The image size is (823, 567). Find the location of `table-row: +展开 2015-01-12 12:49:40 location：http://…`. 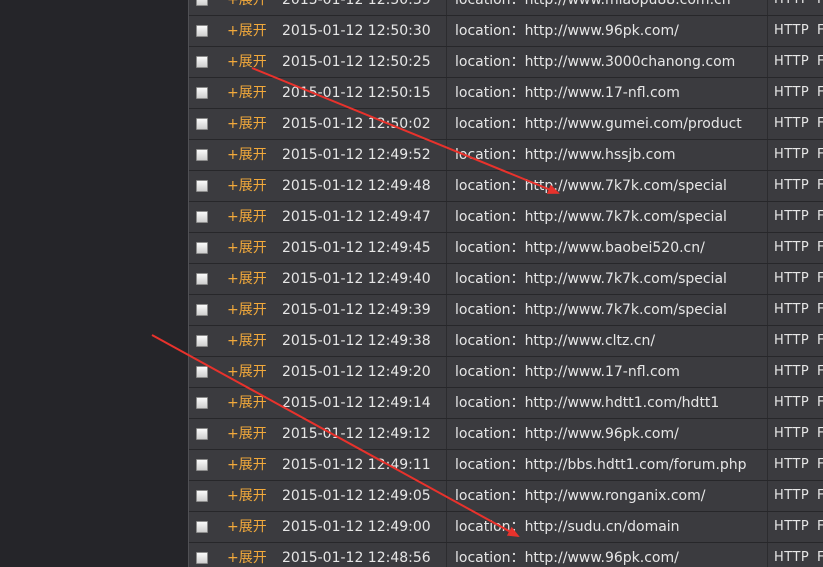

table-row: +展开 2015-01-12 12:49:40 location：http://… is located at coordinates (506, 279).